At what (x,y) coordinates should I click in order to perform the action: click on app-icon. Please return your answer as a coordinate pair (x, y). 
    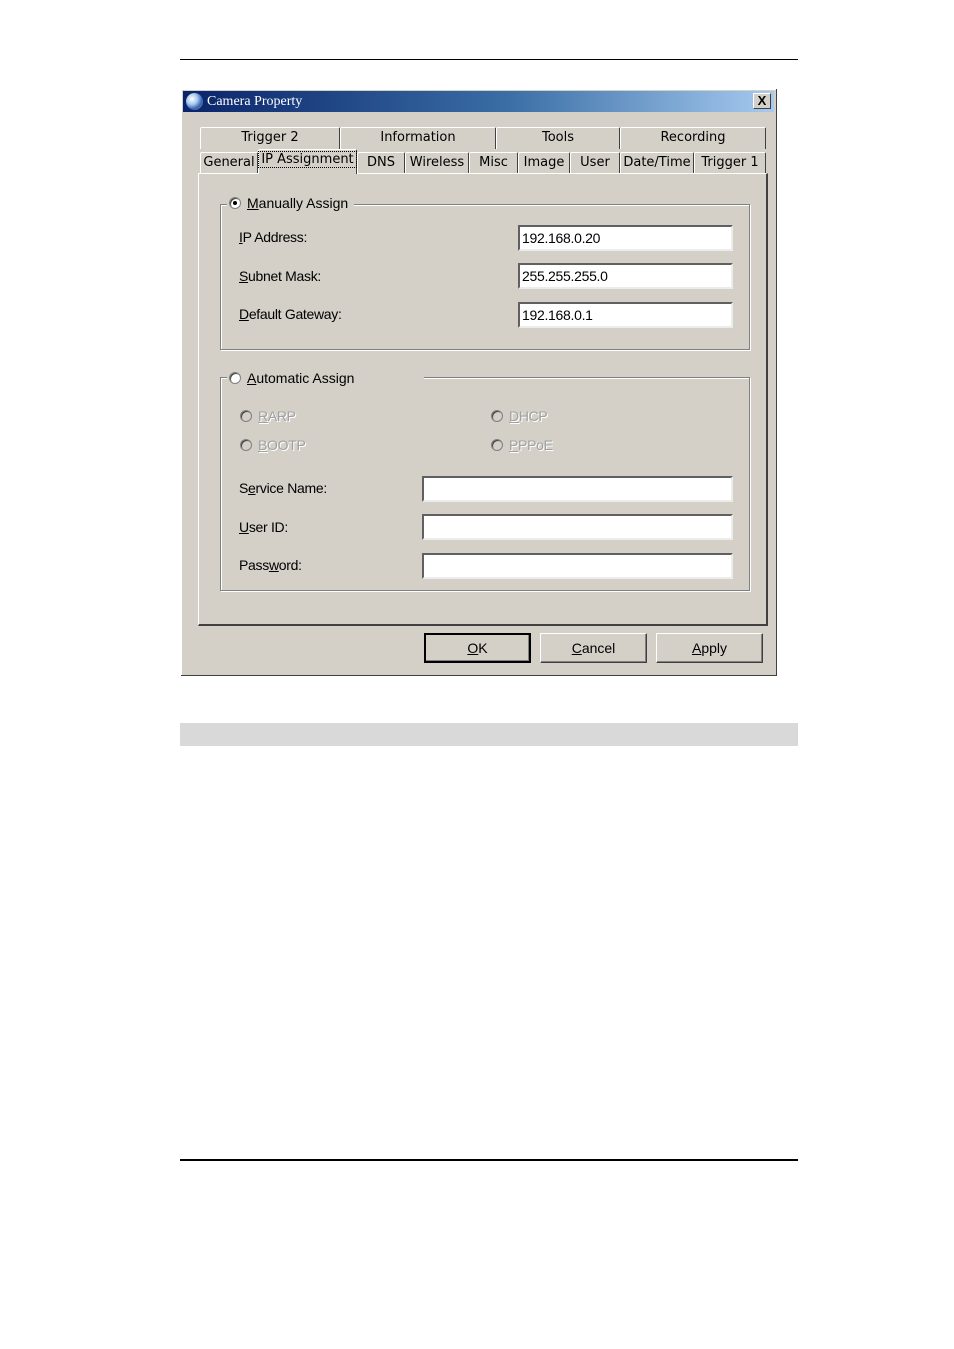
    Looking at the image, I should click on (194, 101).